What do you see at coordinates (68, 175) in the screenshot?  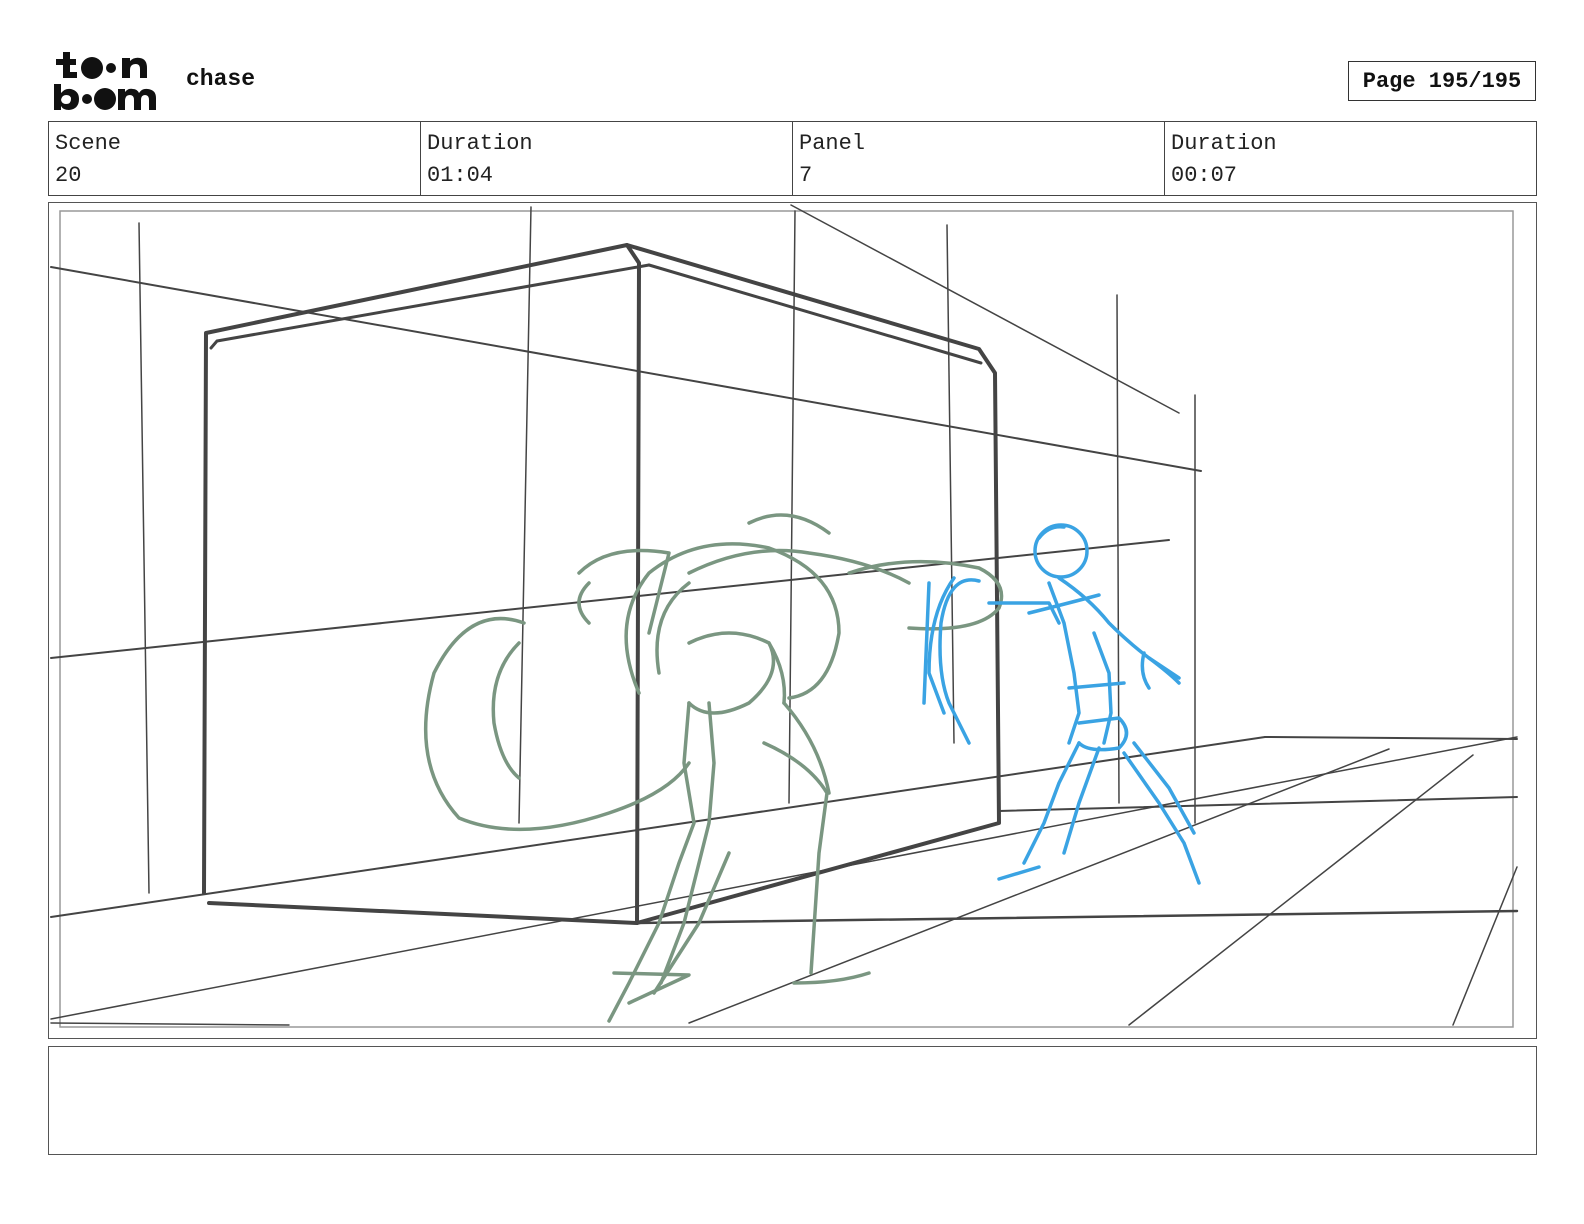 I see `scene-value: 20` at bounding box center [68, 175].